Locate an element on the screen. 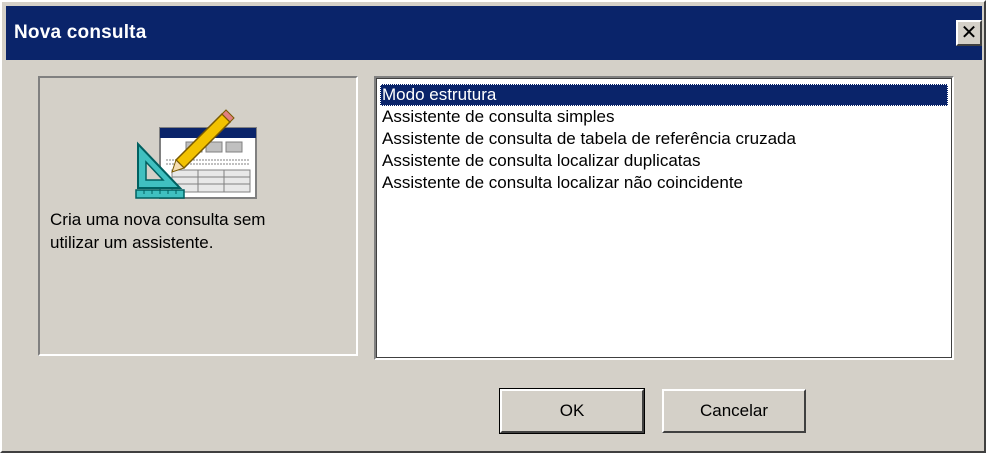 Image resolution: width=986 pixels, height=453 pixels. window-title: Nova consulta is located at coordinates (80, 32).